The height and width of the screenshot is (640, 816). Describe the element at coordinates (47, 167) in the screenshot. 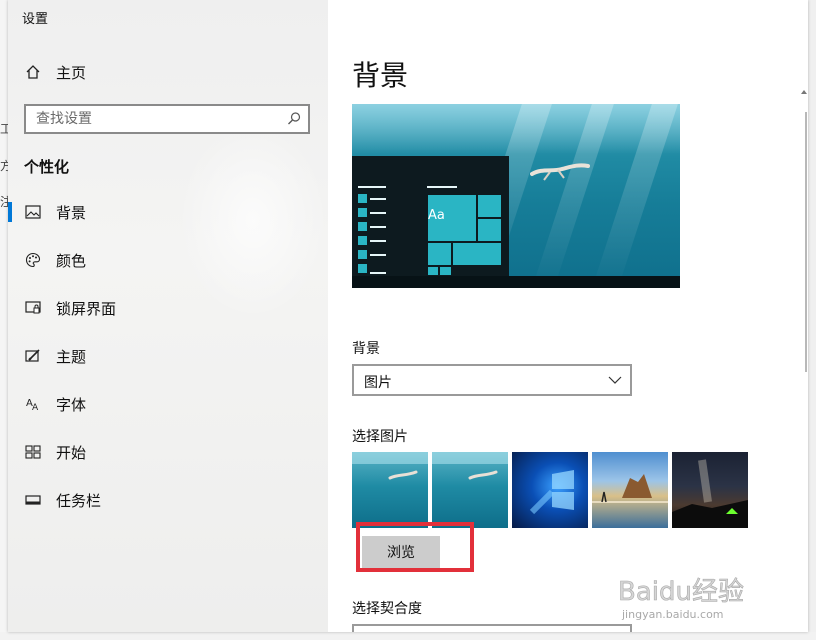

I see `section-title: 个性化` at that location.